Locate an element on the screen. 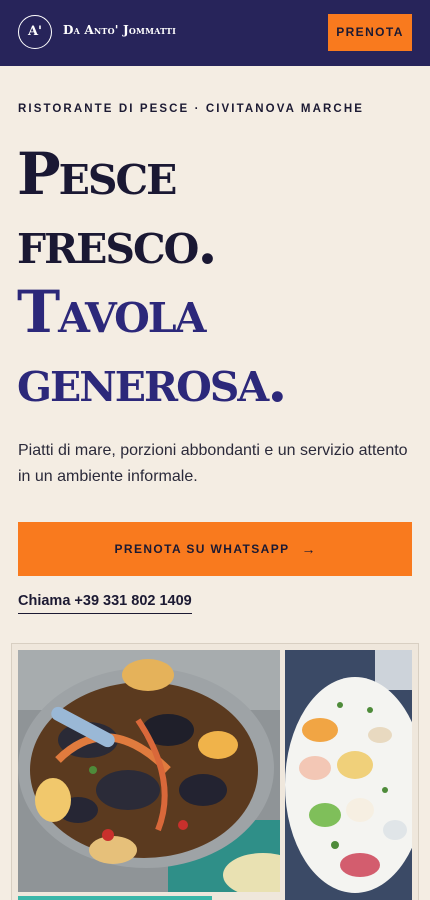 The width and height of the screenshot is (430, 900). headline-line-2: fresco. is located at coordinates (117, 243).